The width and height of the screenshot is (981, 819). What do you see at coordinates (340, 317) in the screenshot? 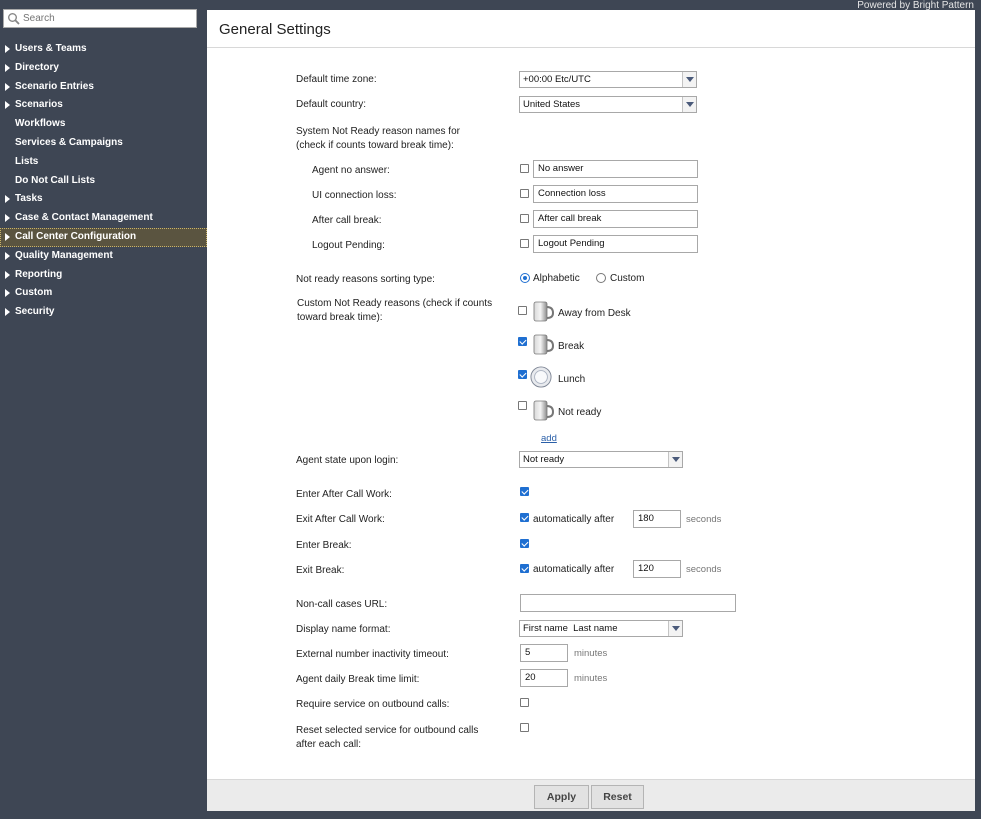
I see `custom-nr-header-2: toward break time):` at bounding box center [340, 317].